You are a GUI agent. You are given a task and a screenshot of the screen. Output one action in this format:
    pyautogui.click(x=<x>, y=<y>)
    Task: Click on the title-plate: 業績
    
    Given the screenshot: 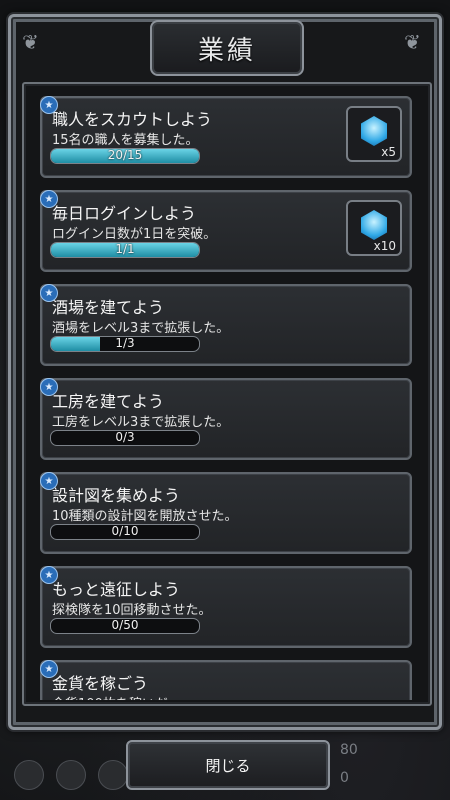 What is the action you would take?
    pyautogui.click(x=227, y=48)
    